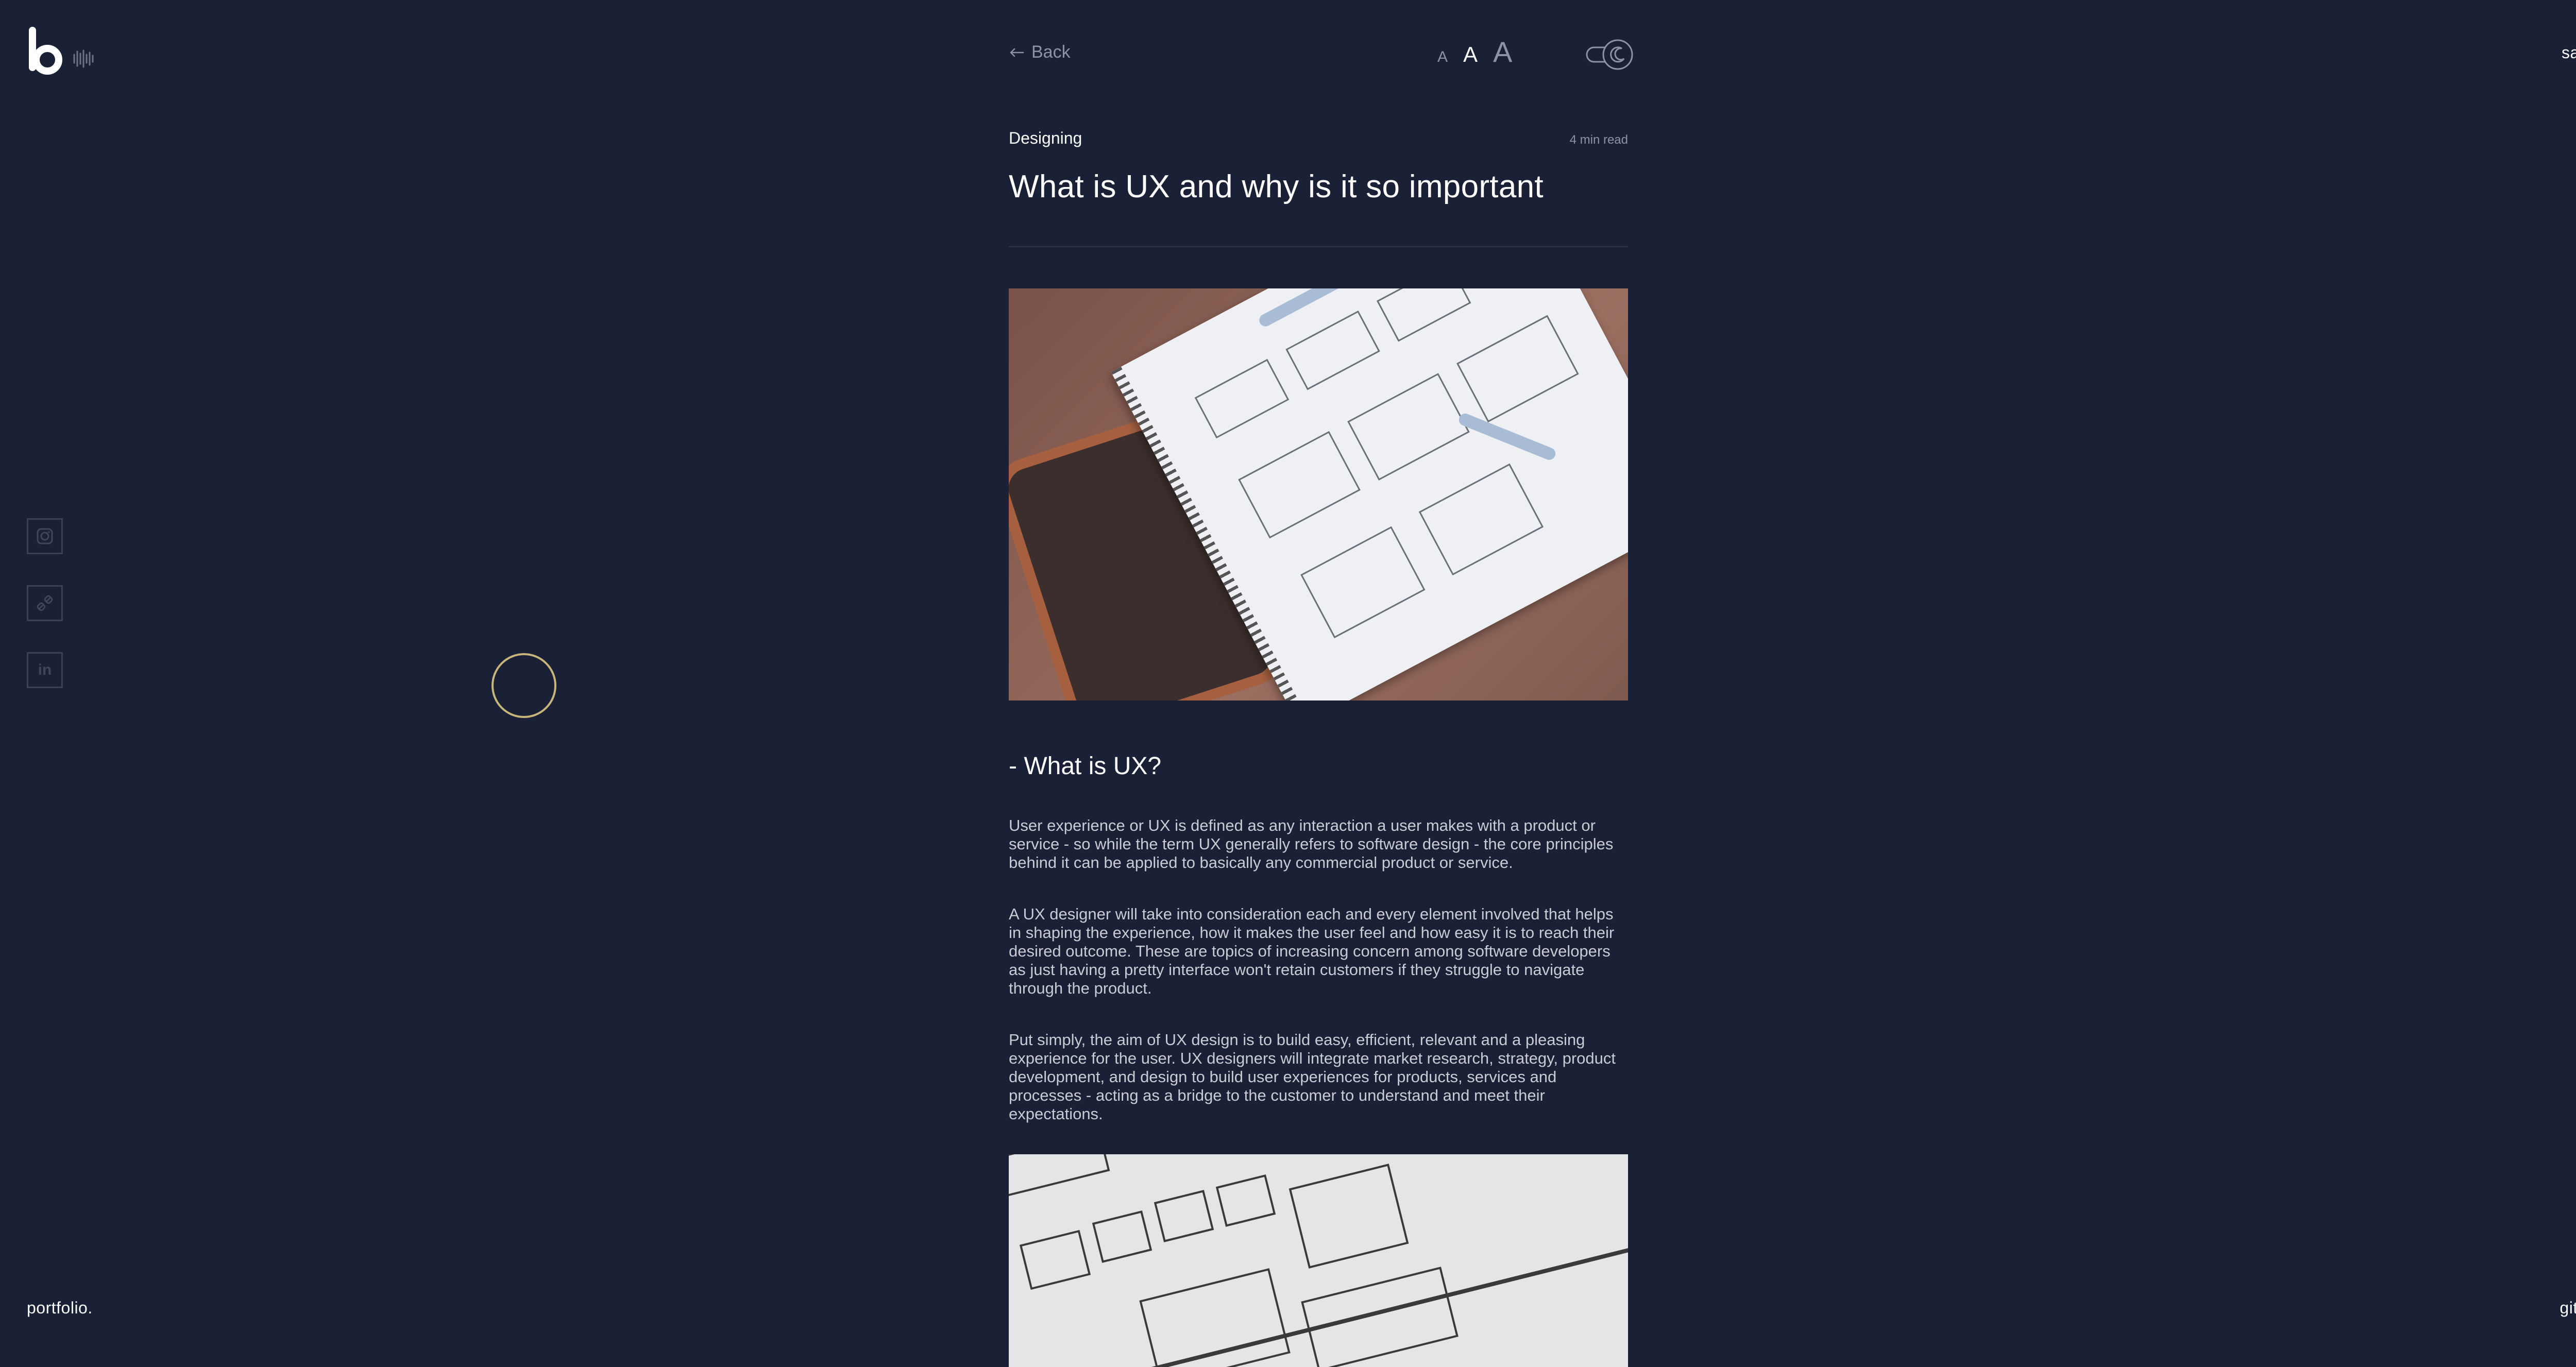  I want to click on linkedin-icon: in, so click(45, 670).